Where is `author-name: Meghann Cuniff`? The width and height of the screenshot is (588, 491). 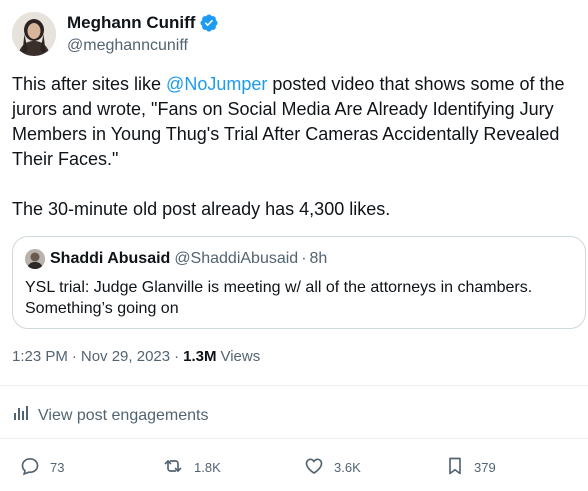
author-name: Meghann Cuniff is located at coordinates (131, 23).